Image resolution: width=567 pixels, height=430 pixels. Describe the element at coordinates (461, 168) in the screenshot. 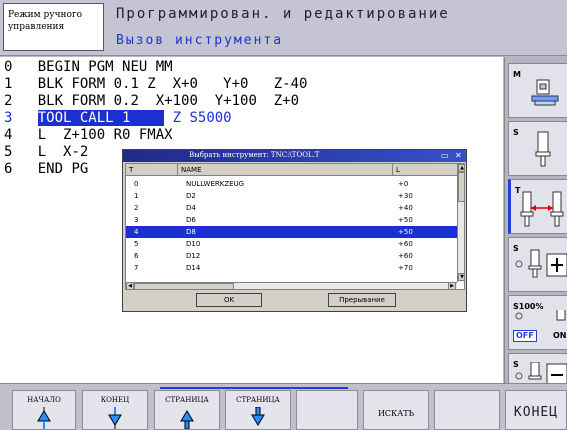

I see `scroll-up-icon: ▲` at that location.